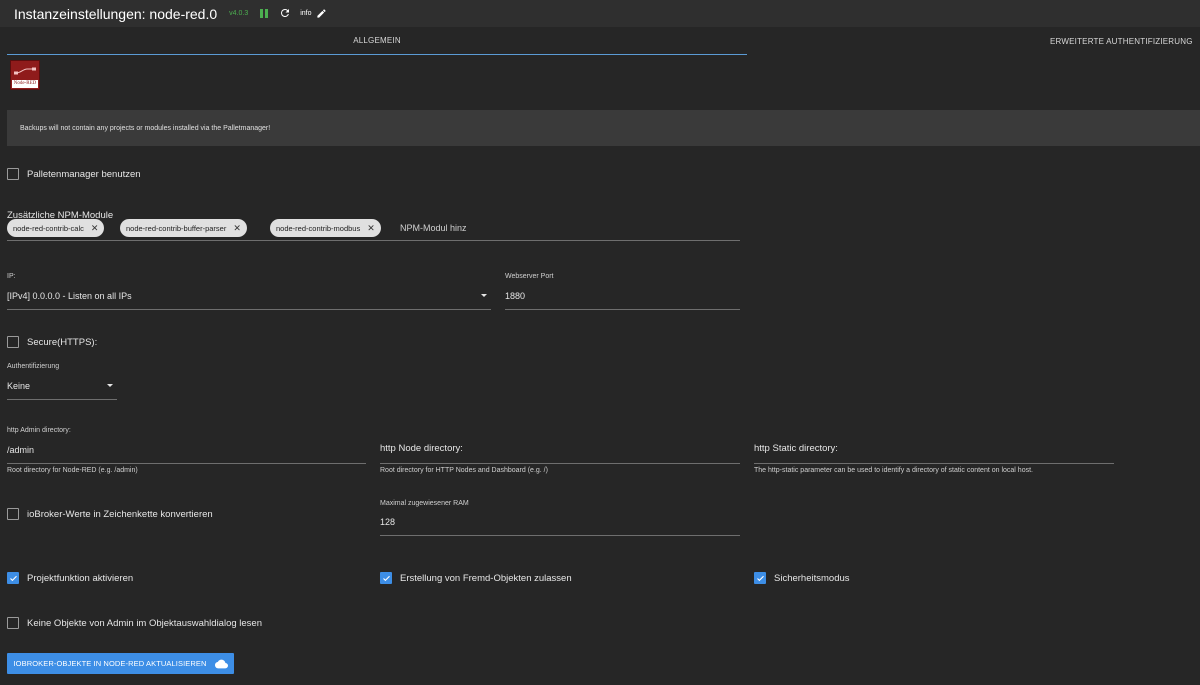  What do you see at coordinates (62, 399) in the screenshot?
I see `authentication-underline` at bounding box center [62, 399].